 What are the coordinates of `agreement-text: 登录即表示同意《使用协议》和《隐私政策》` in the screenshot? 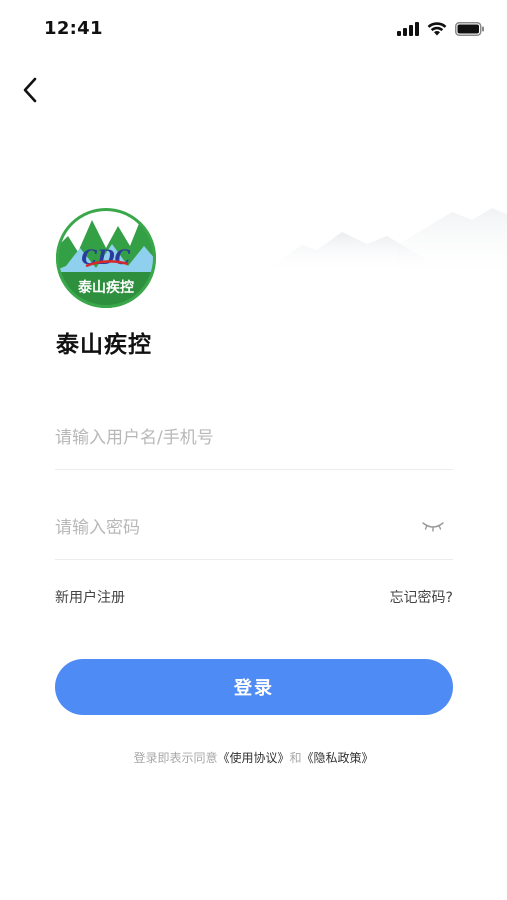 It's located at (253, 757).